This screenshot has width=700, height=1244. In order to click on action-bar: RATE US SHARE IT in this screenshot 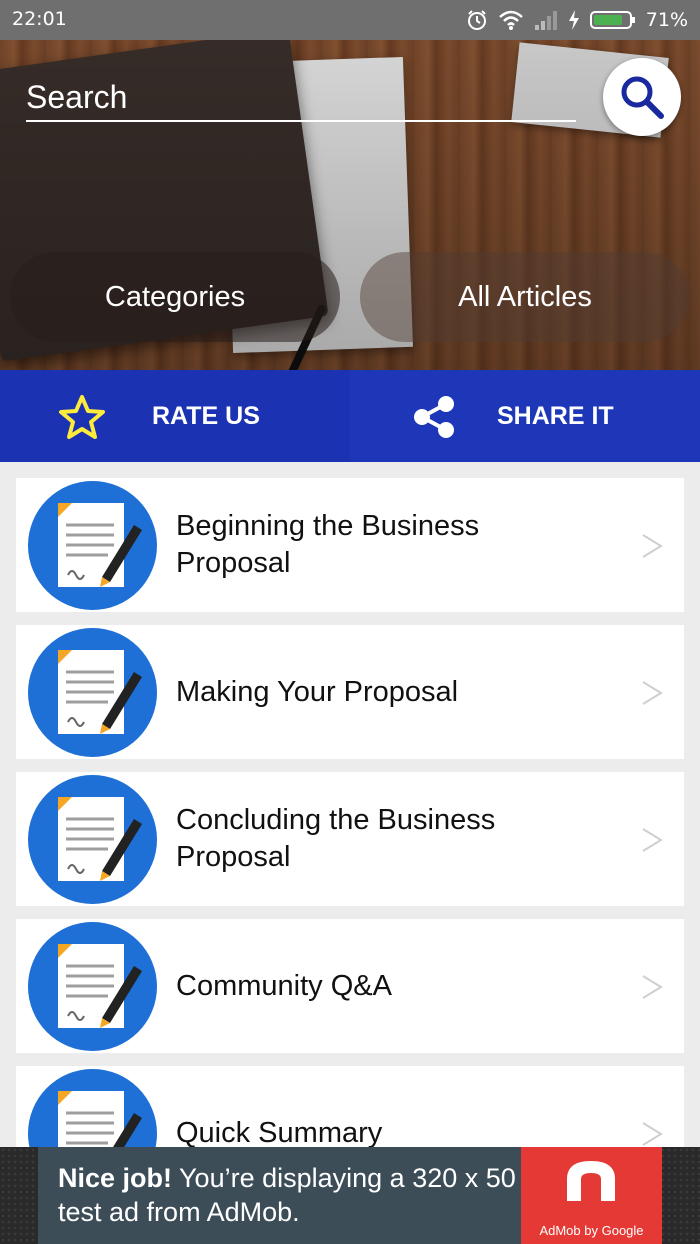, I will do `click(350, 416)`.